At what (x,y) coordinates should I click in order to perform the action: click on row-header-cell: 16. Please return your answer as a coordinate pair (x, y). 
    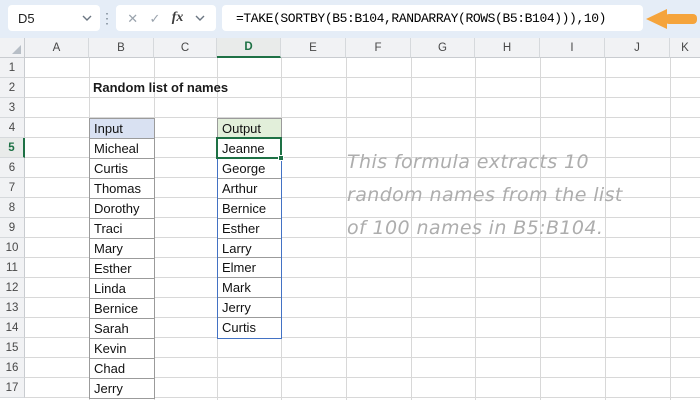
    Looking at the image, I should click on (12, 368).